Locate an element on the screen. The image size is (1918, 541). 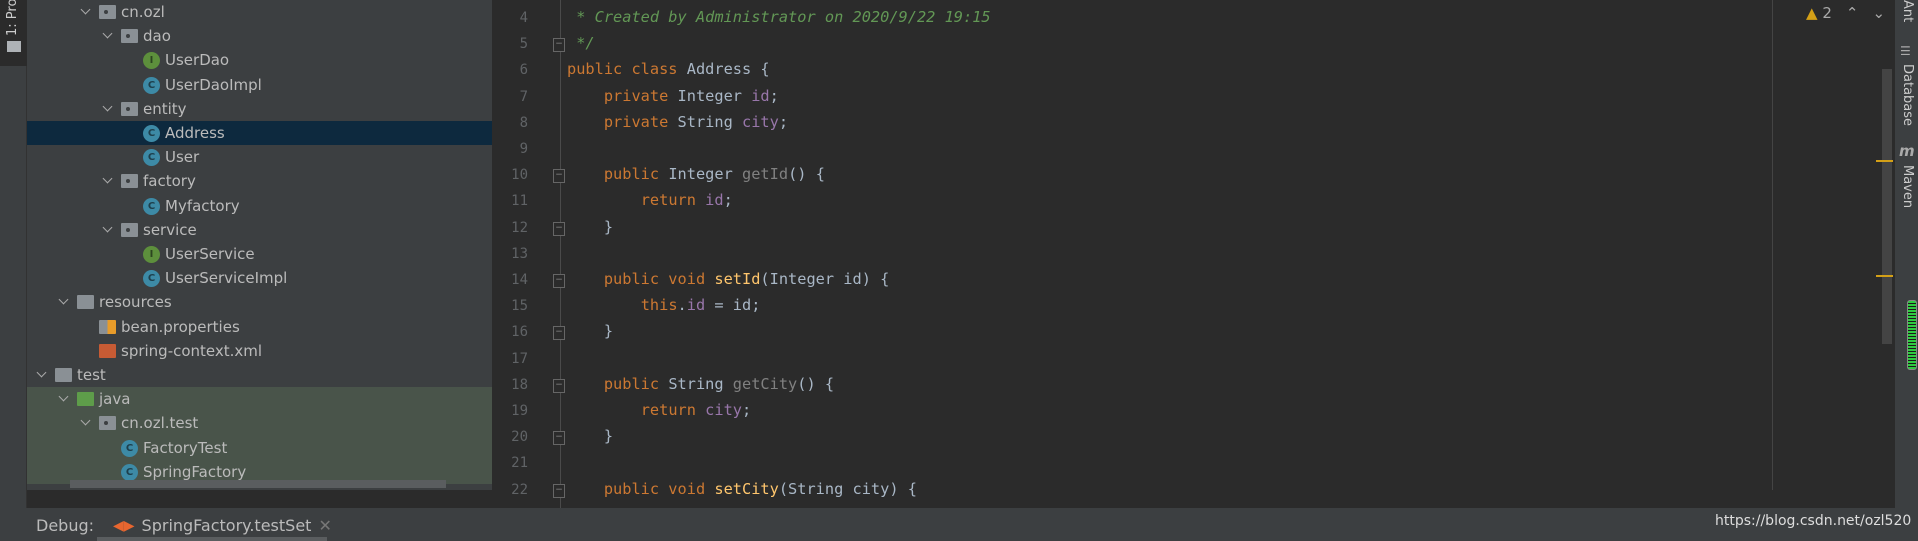
code-line: private String city; is located at coordinates (677, 122).